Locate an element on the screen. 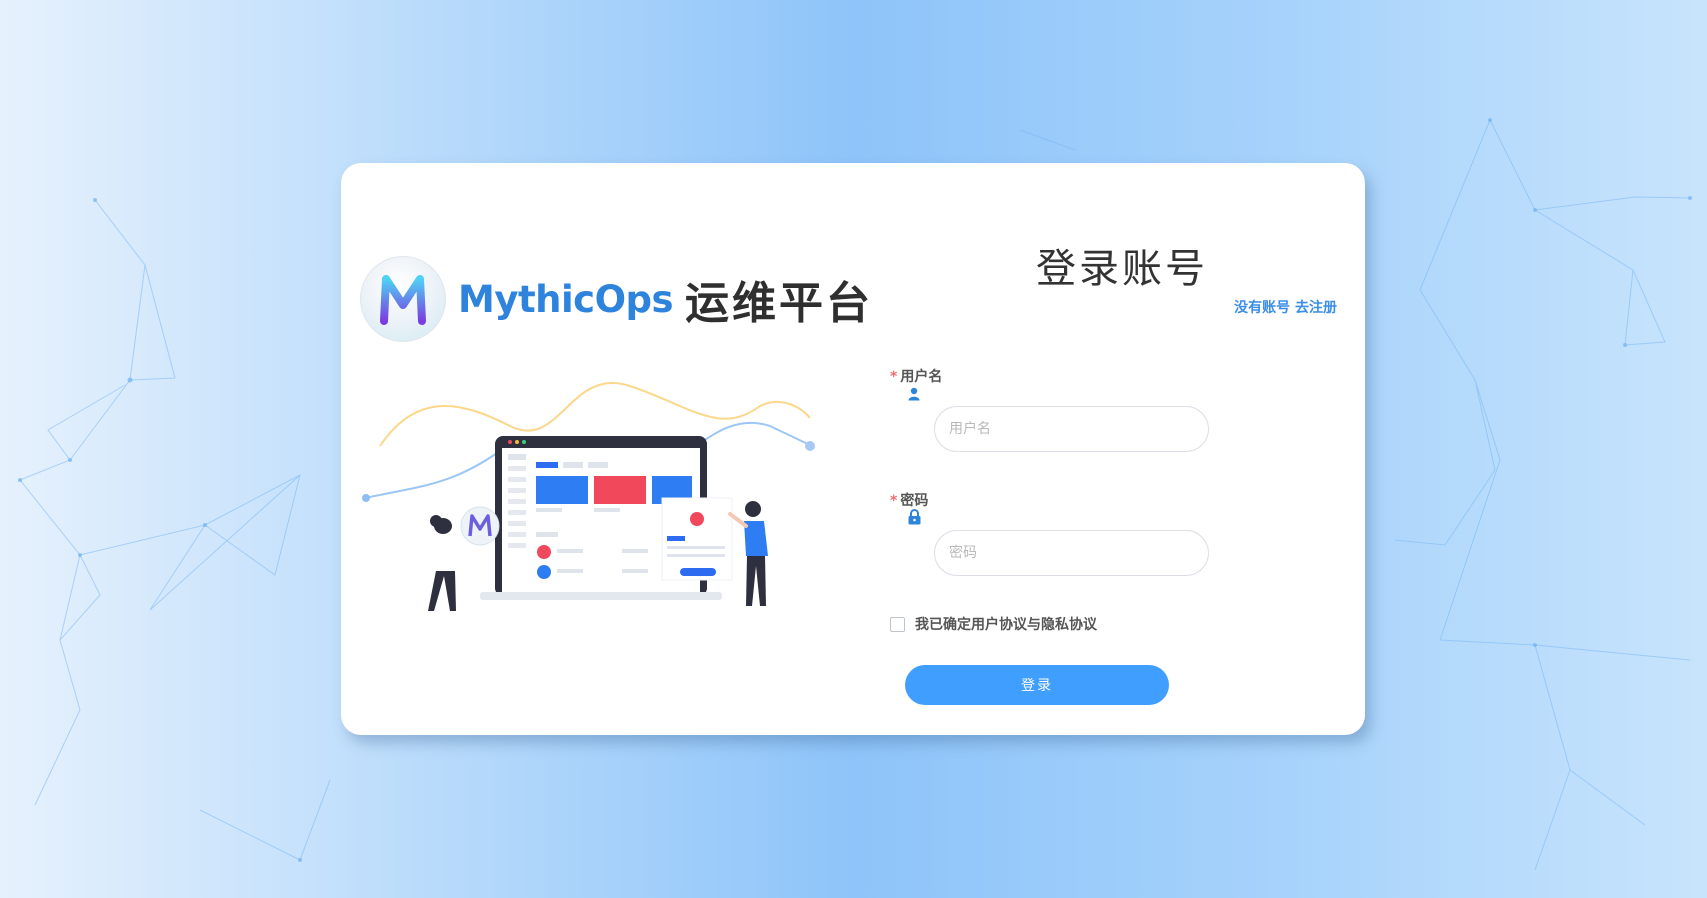  brand-header: MythicOps 运维平台 is located at coordinates (616, 299).